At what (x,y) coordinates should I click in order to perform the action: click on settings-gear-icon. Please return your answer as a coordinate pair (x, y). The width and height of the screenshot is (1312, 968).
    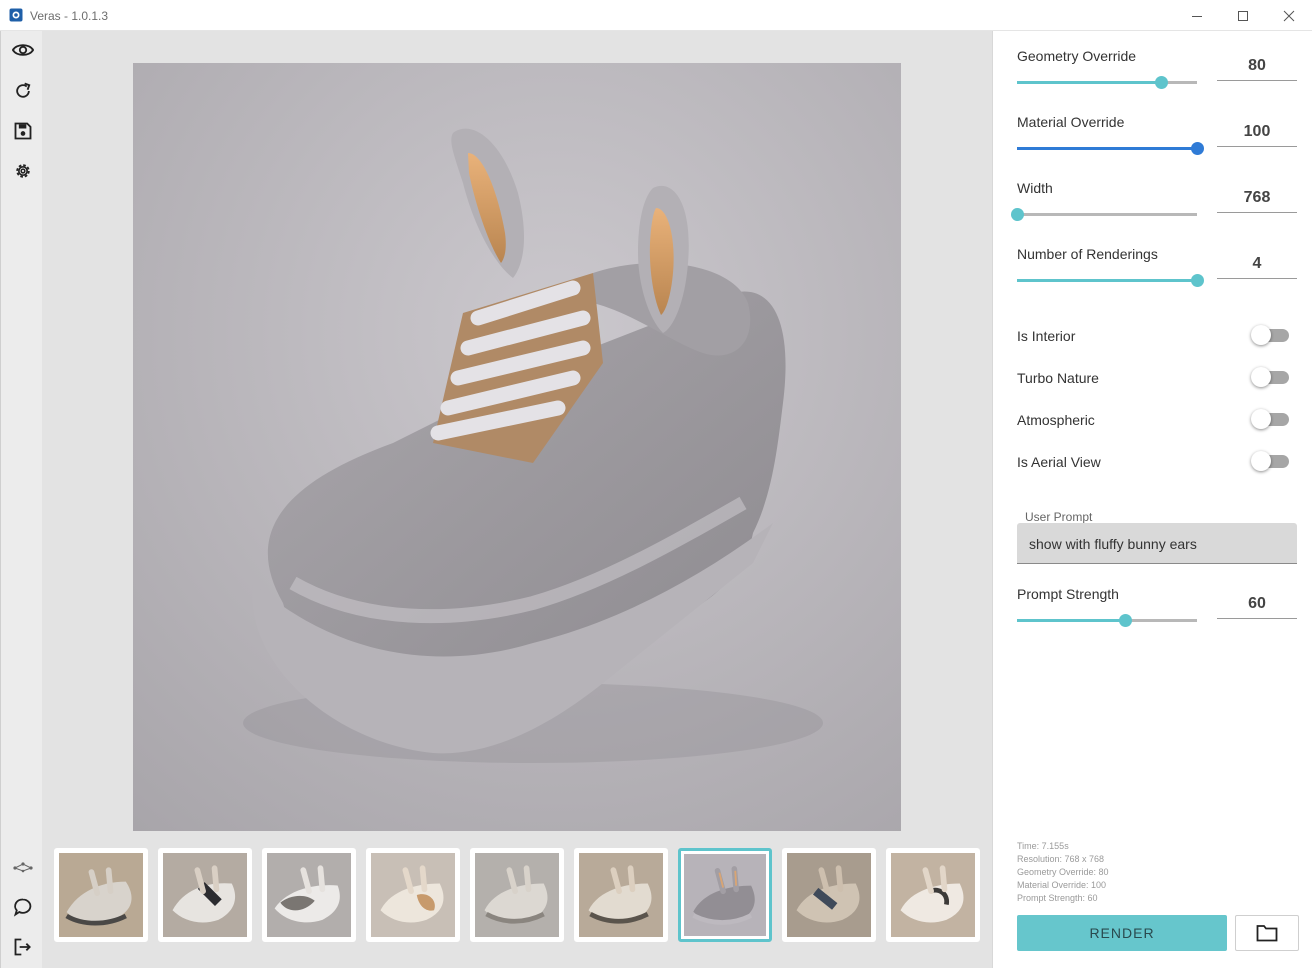
    Looking at the image, I should click on (23, 171).